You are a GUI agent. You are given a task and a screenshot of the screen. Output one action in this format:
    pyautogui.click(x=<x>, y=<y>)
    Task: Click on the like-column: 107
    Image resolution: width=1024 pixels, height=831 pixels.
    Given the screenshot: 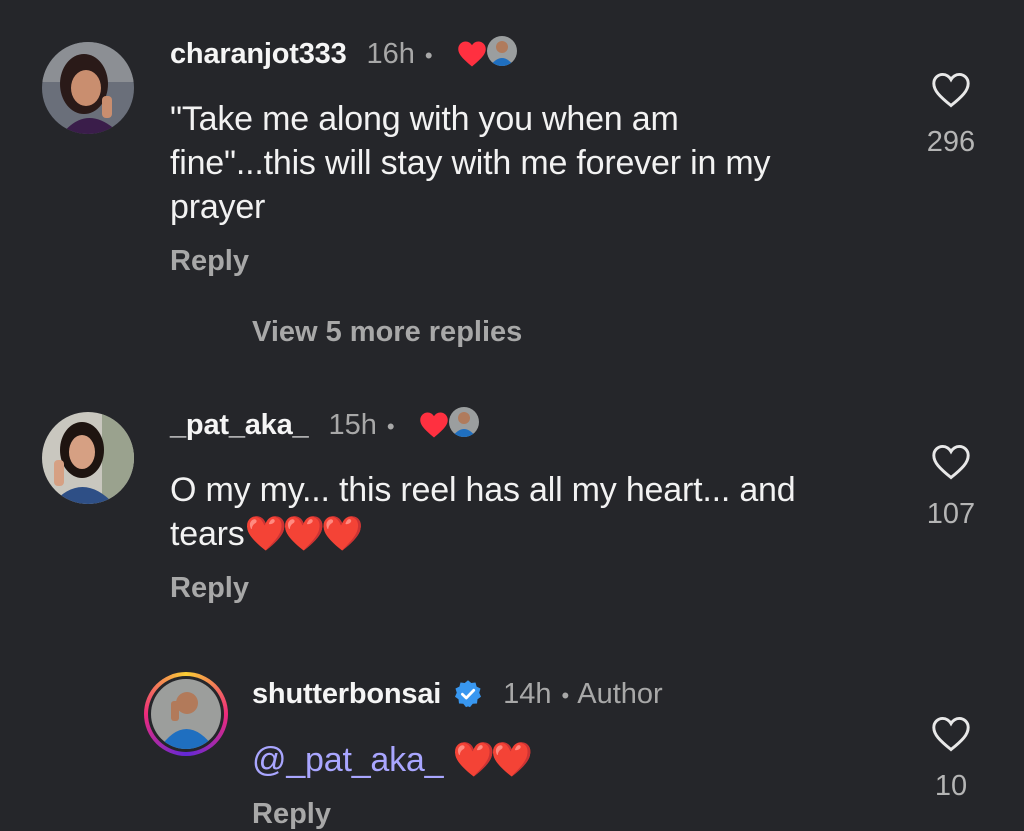 What is the action you would take?
    pyautogui.click(x=951, y=487)
    